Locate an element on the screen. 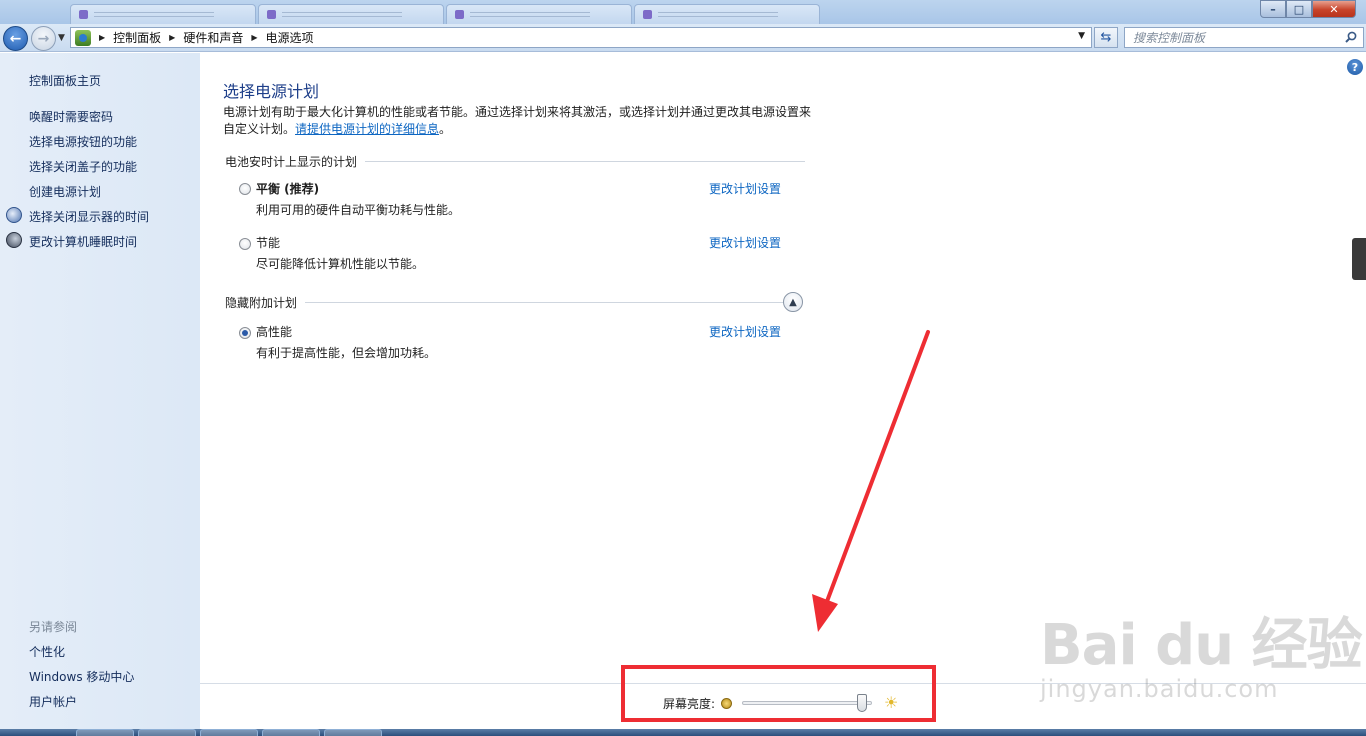  see-also-heading: 另请参阅 is located at coordinates (53, 627).